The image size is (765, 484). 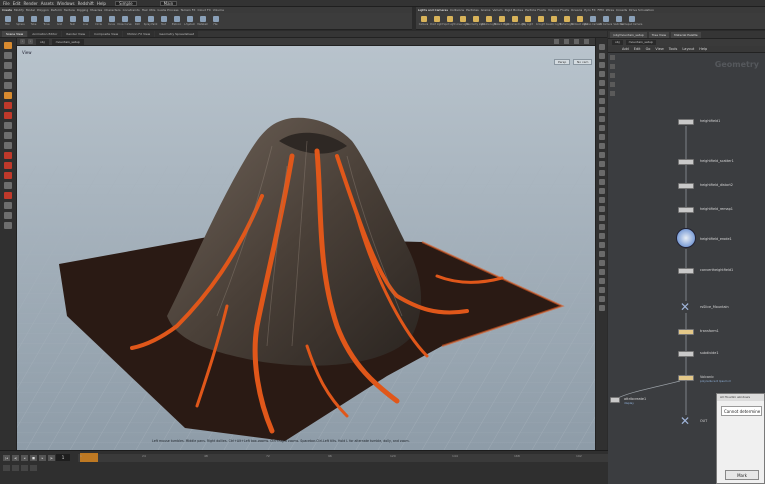 What do you see at coordinates (601, 173) in the screenshot?
I see `snapshot-icon` at bounding box center [601, 173].